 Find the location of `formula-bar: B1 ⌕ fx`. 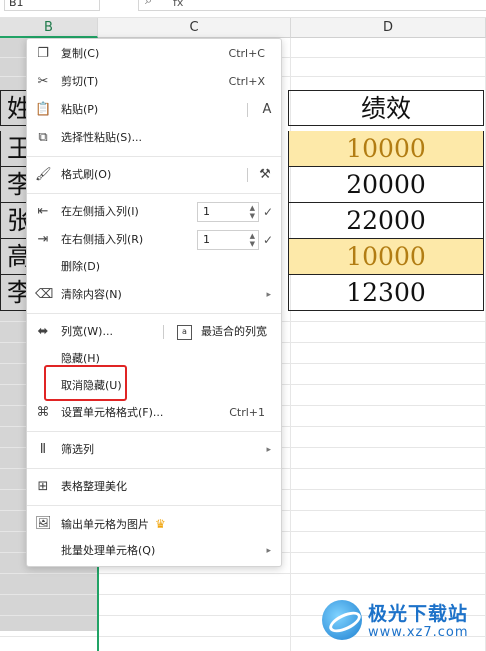

formula-bar: B1 ⌕ fx is located at coordinates (243, 9).